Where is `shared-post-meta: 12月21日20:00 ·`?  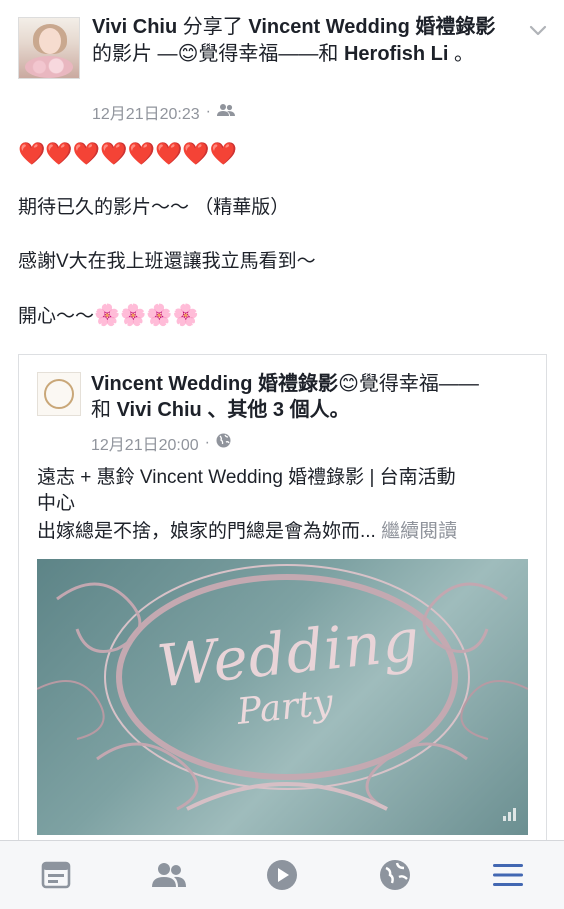
shared-post-meta: 12月21日20:00 · is located at coordinates (161, 443).